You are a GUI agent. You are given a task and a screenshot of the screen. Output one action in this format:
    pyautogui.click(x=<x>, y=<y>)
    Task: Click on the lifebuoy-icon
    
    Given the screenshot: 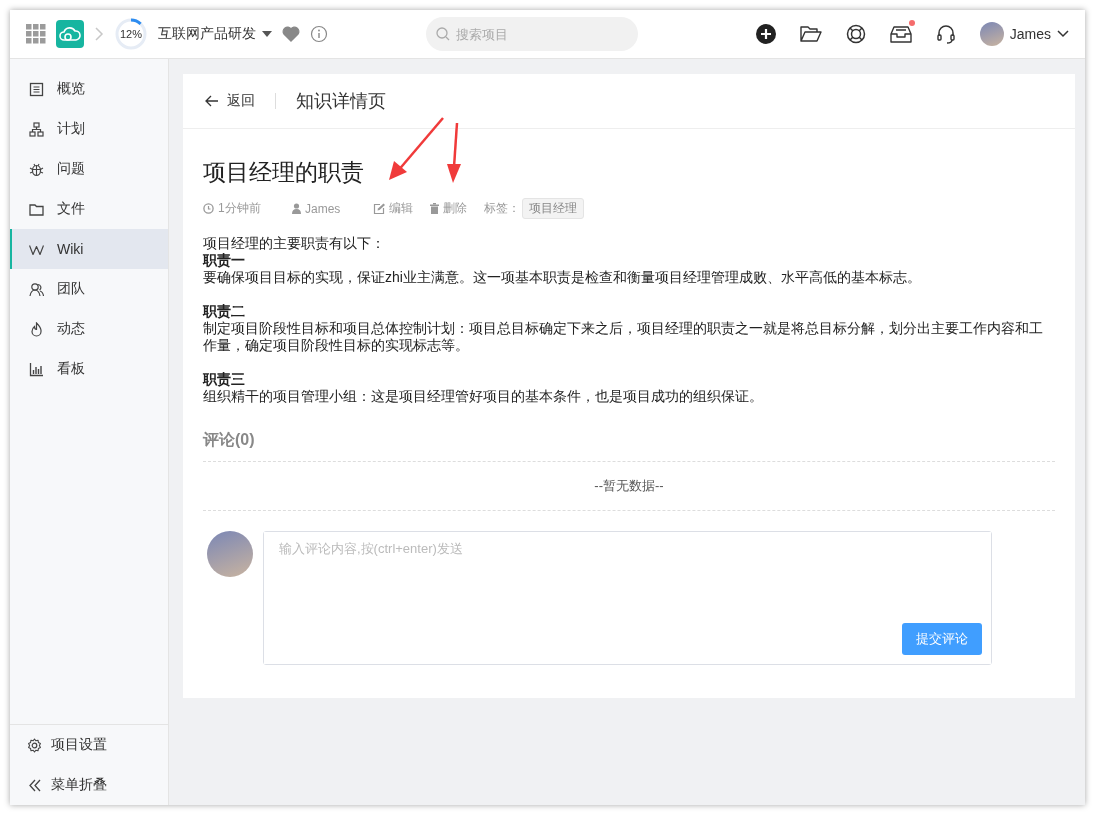 What is the action you would take?
    pyautogui.click(x=855, y=34)
    